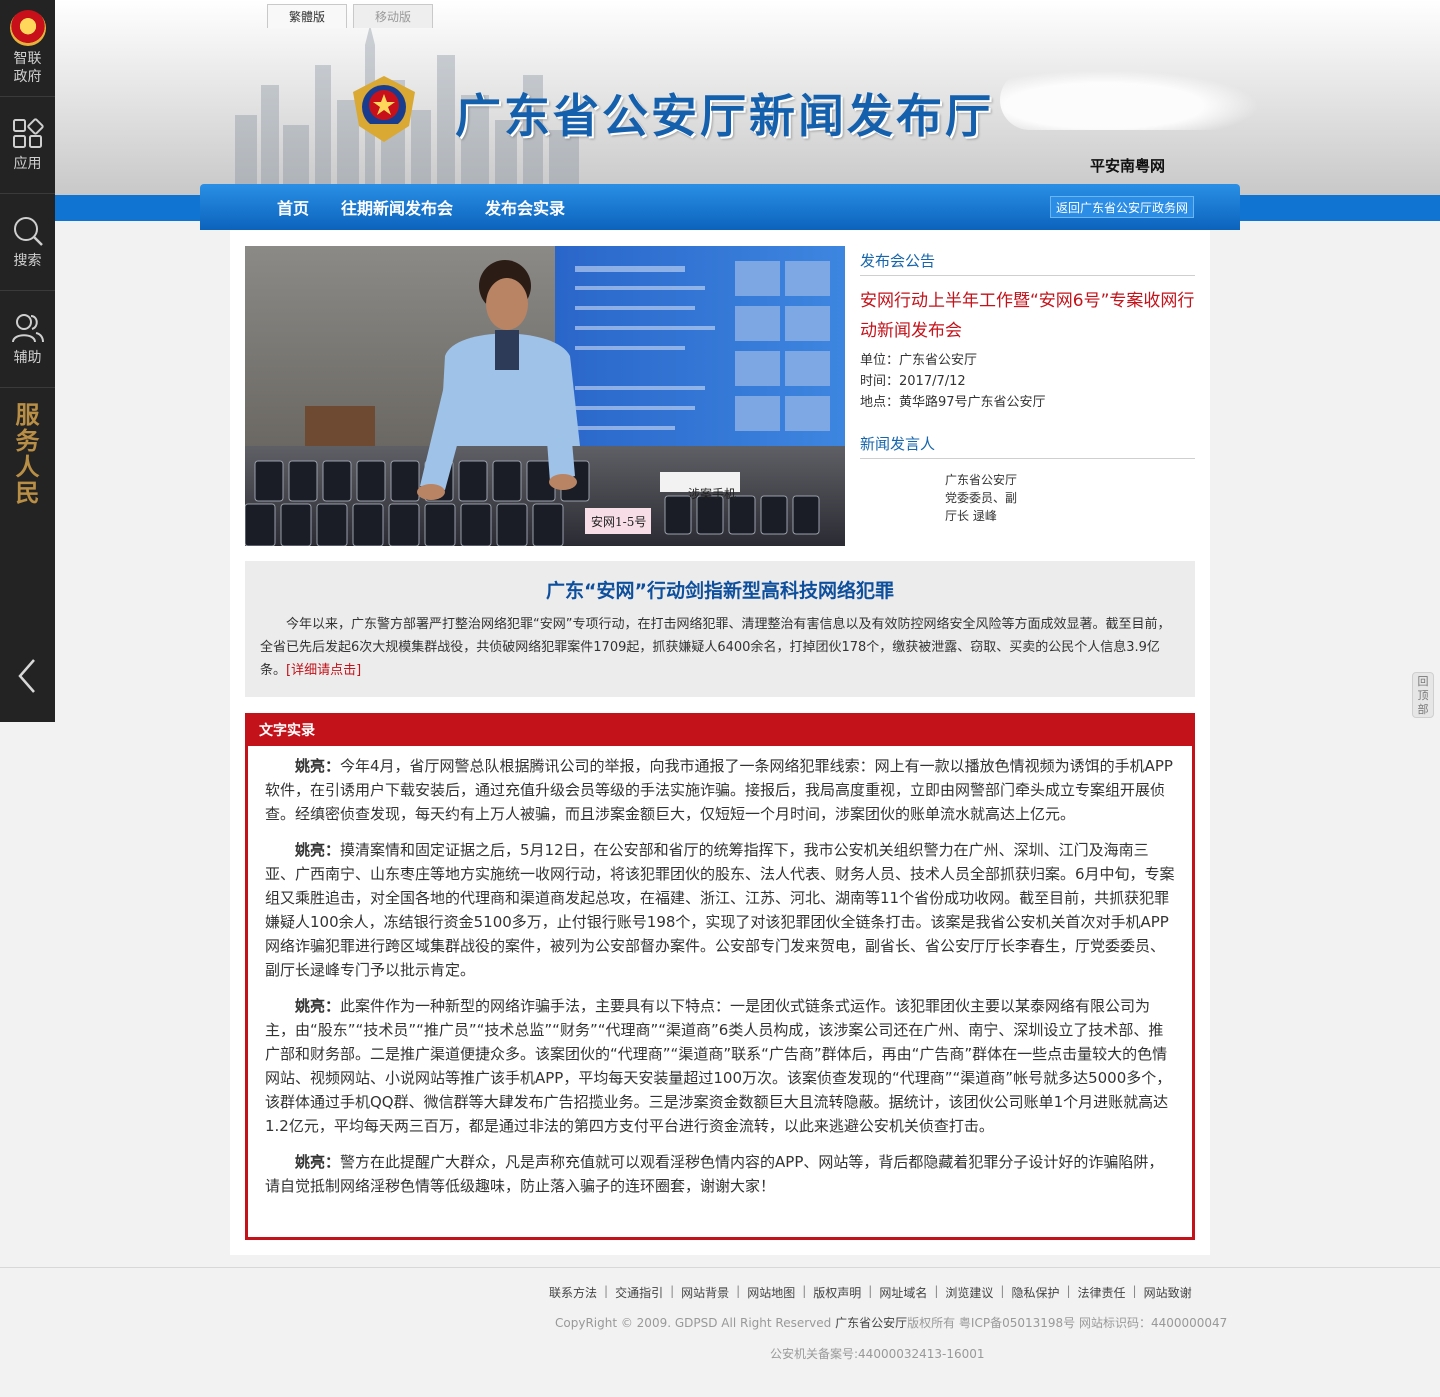 This screenshot has width=1440, height=1397. I want to click on sidebar-item-label: 应用, so click(27, 164).